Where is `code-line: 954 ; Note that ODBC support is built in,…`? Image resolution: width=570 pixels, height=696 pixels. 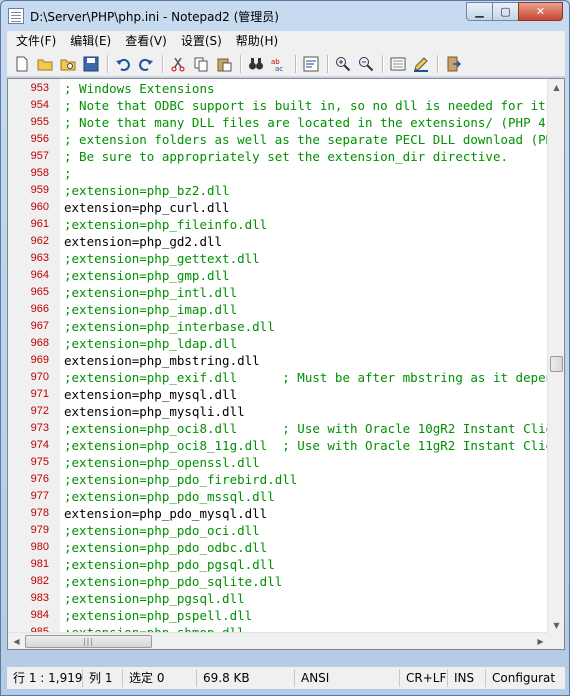
code-line: 954 ; Note that ODBC support is built in,… is located at coordinates (281, 105).